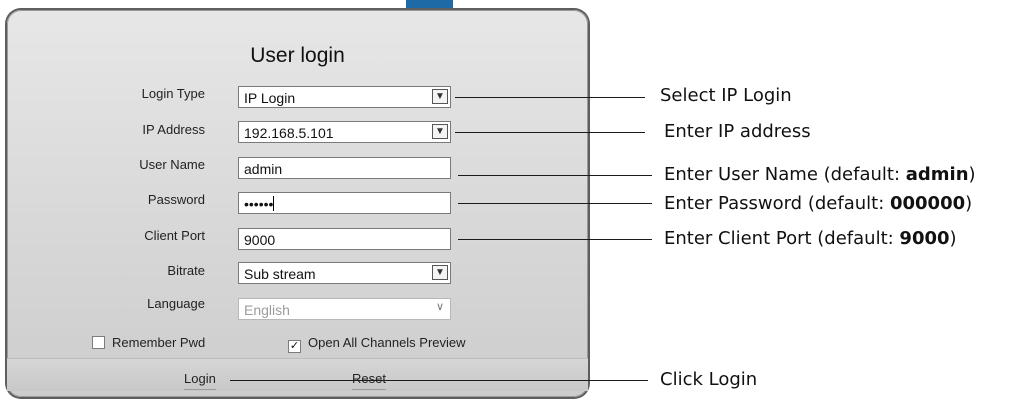 This screenshot has width=1026, height=401. What do you see at coordinates (280, 274) in the screenshot?
I see `bitrate-value: Sub stream` at bounding box center [280, 274].